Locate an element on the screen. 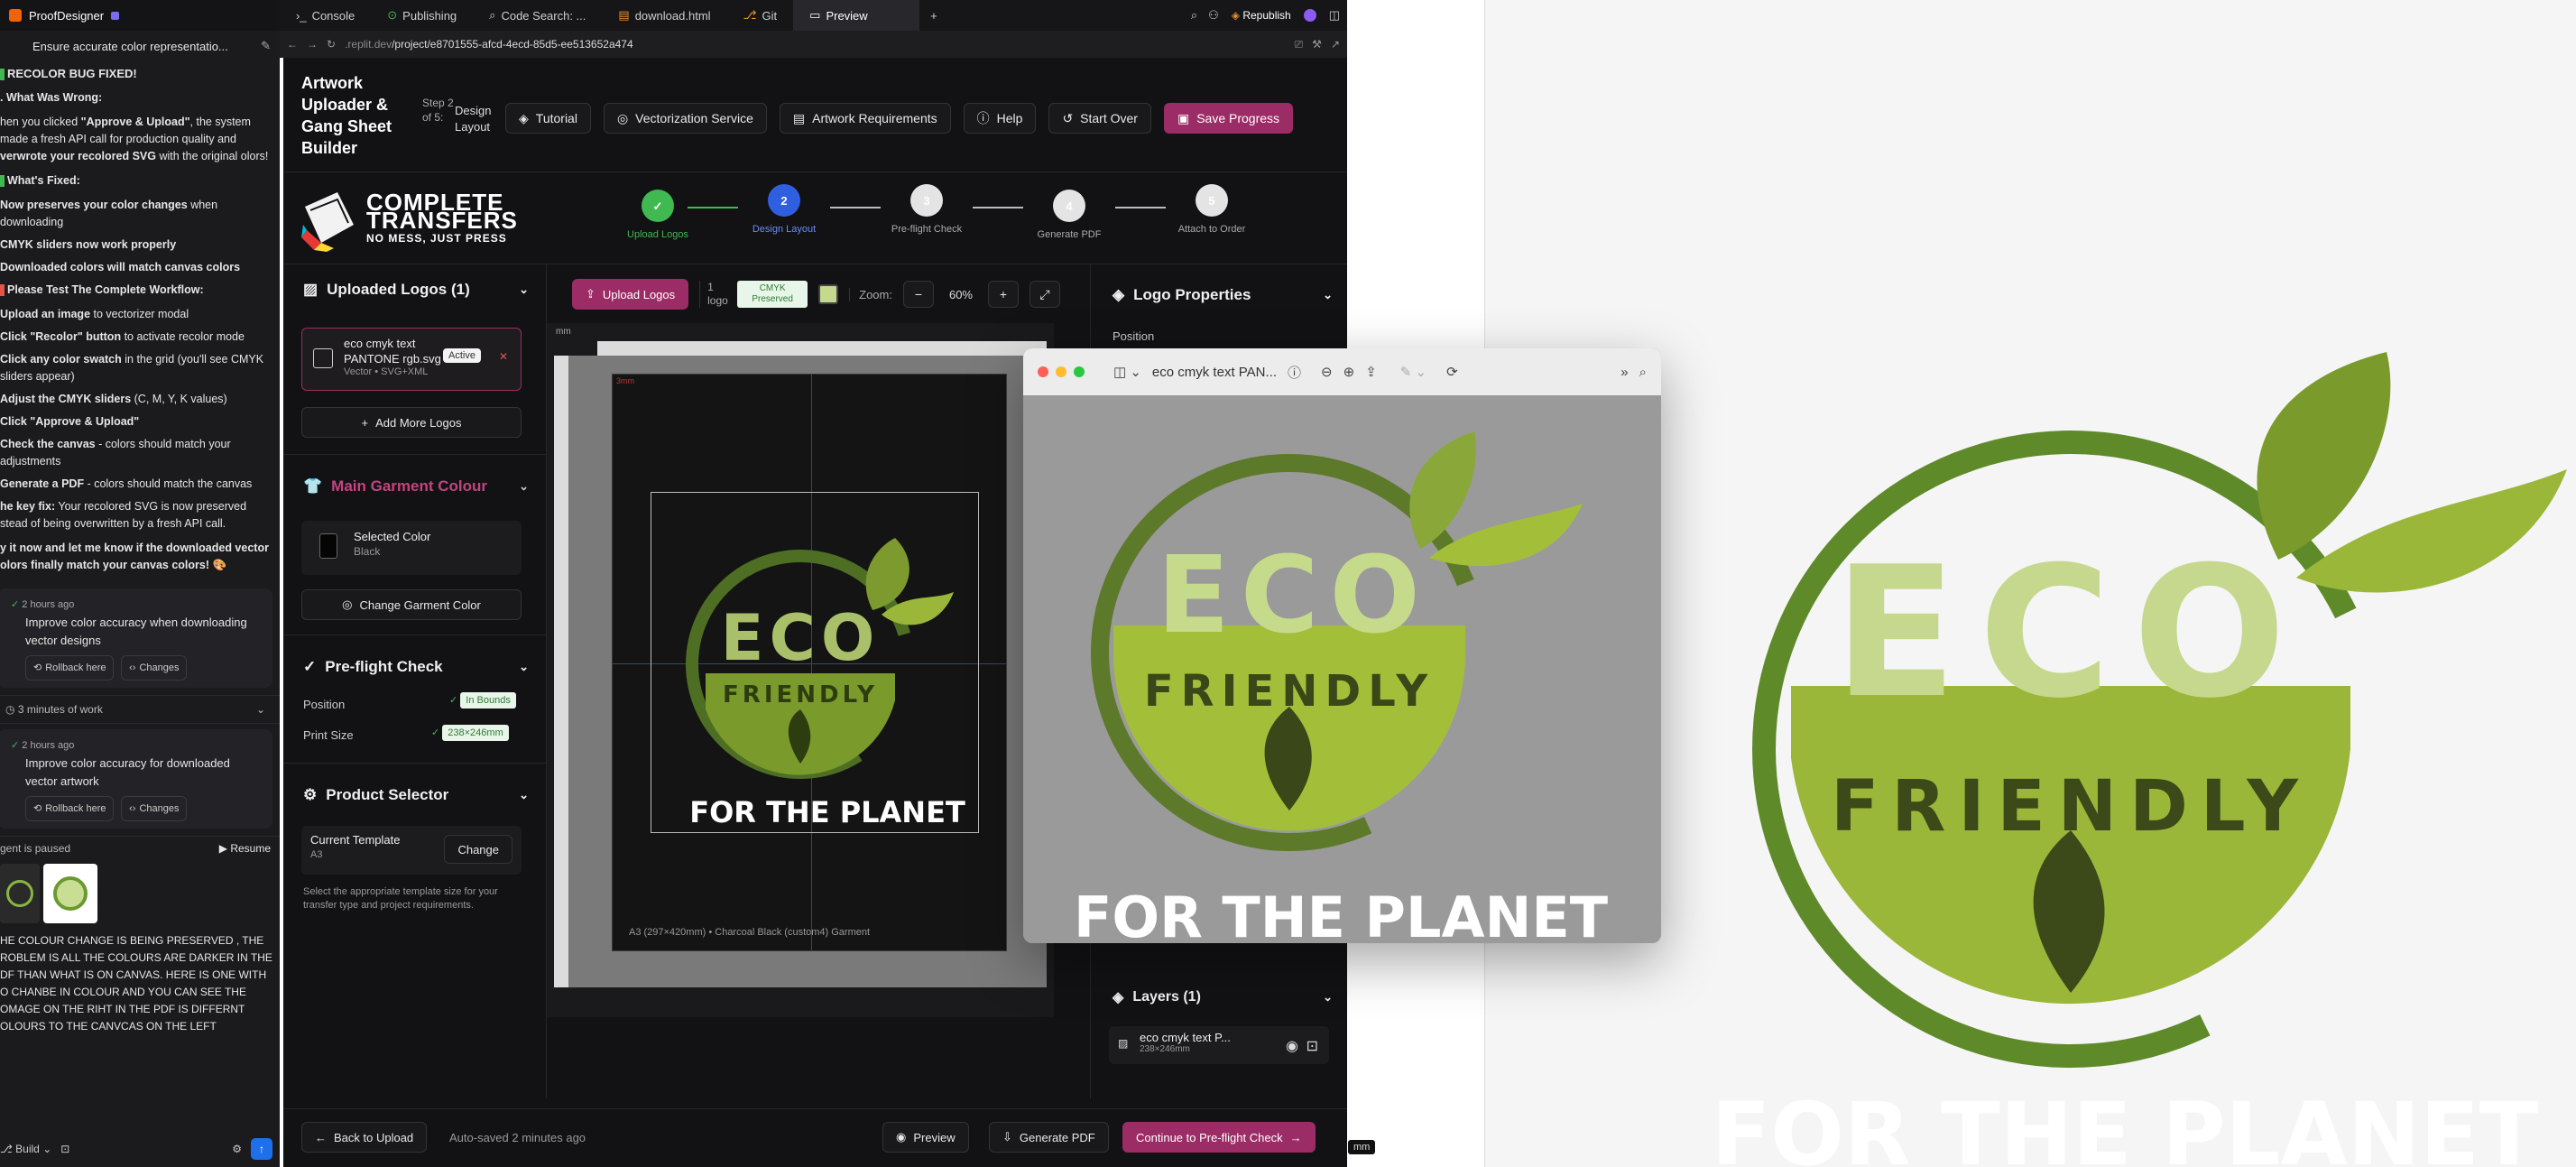 The width and height of the screenshot is (2576, 1167). zoom-in-icon: ⊕ is located at coordinates (1349, 372).